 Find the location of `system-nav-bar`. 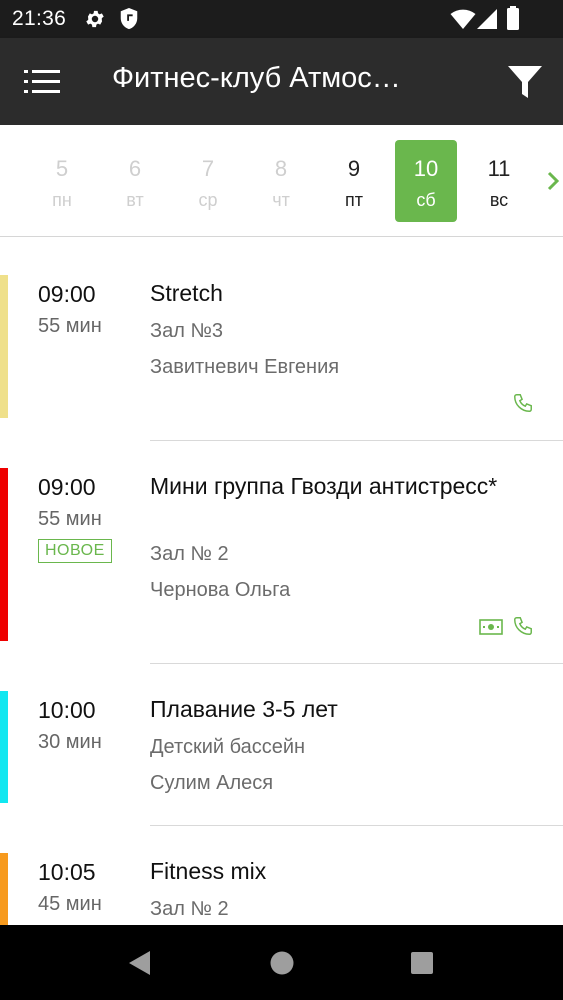

system-nav-bar is located at coordinates (281, 962).